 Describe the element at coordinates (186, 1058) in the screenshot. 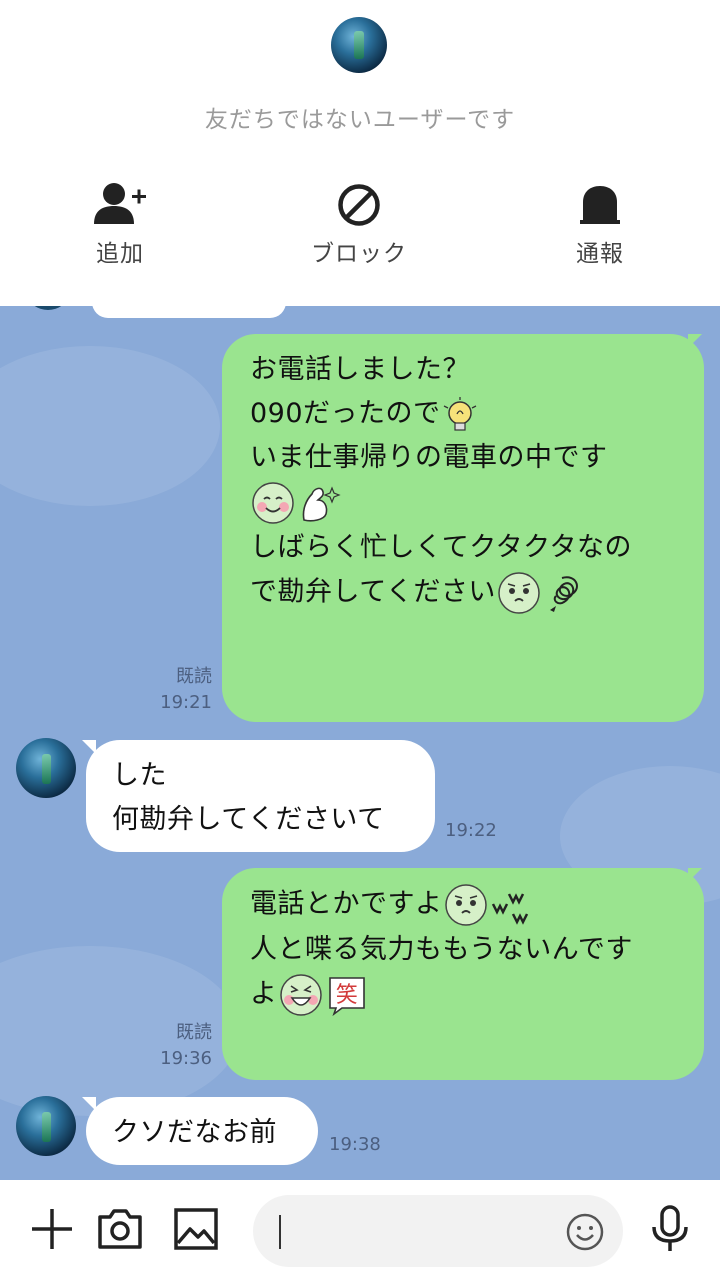

I see `message-time: 19:36` at that location.